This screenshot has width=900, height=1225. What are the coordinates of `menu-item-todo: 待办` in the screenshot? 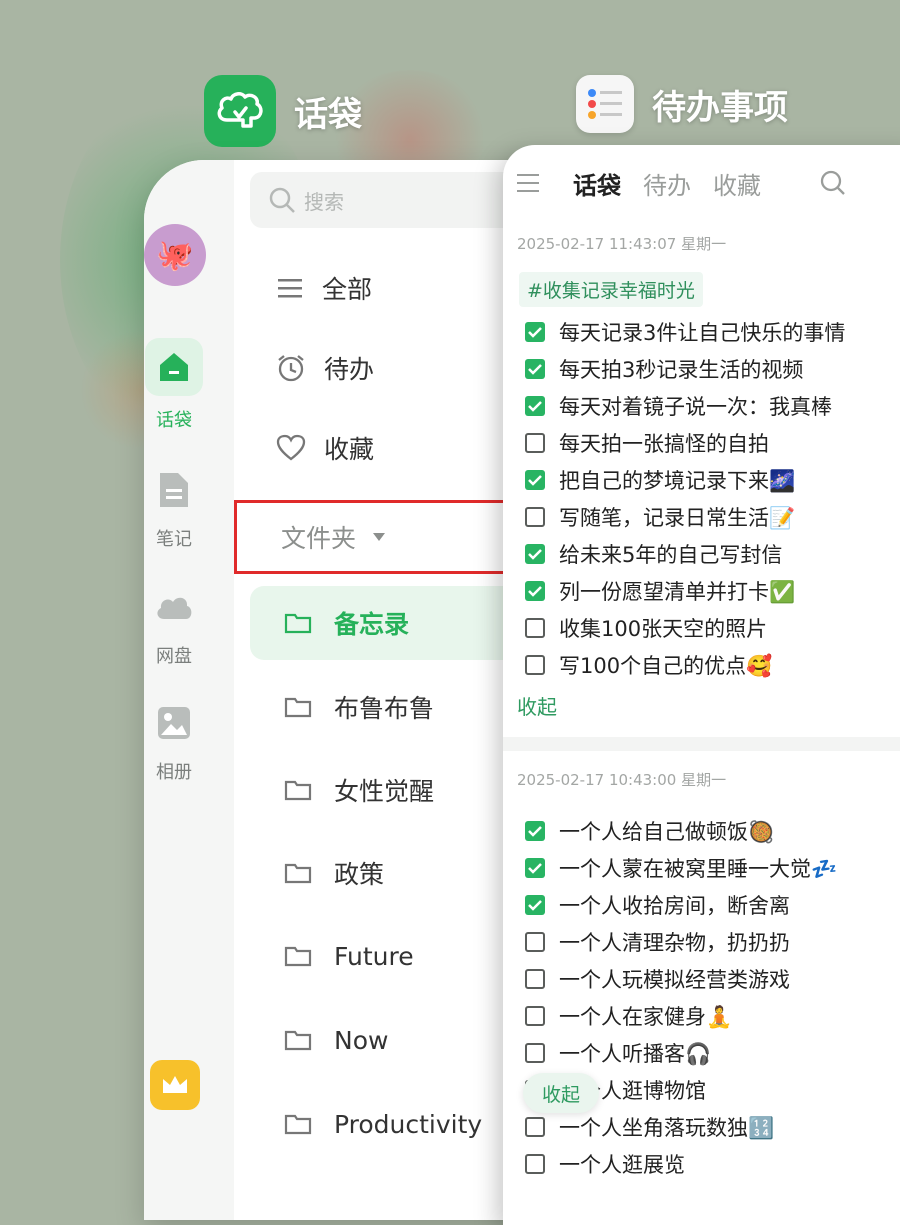 It's located at (325, 368).